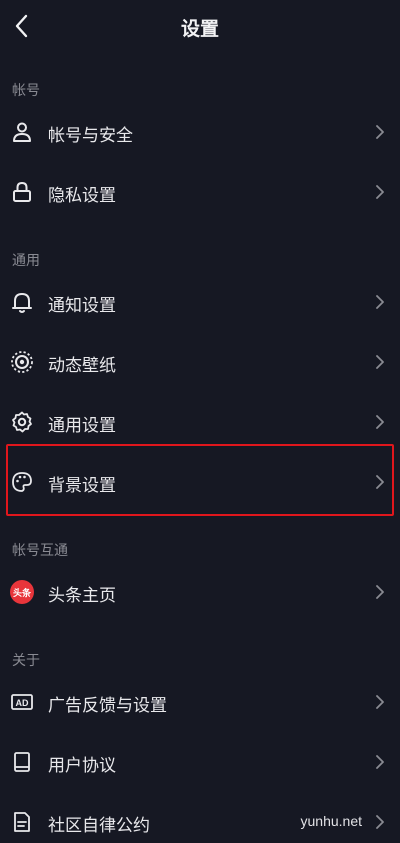 This screenshot has width=400, height=843. What do you see at coordinates (22, 132) in the screenshot?
I see `user-icon` at bounding box center [22, 132].